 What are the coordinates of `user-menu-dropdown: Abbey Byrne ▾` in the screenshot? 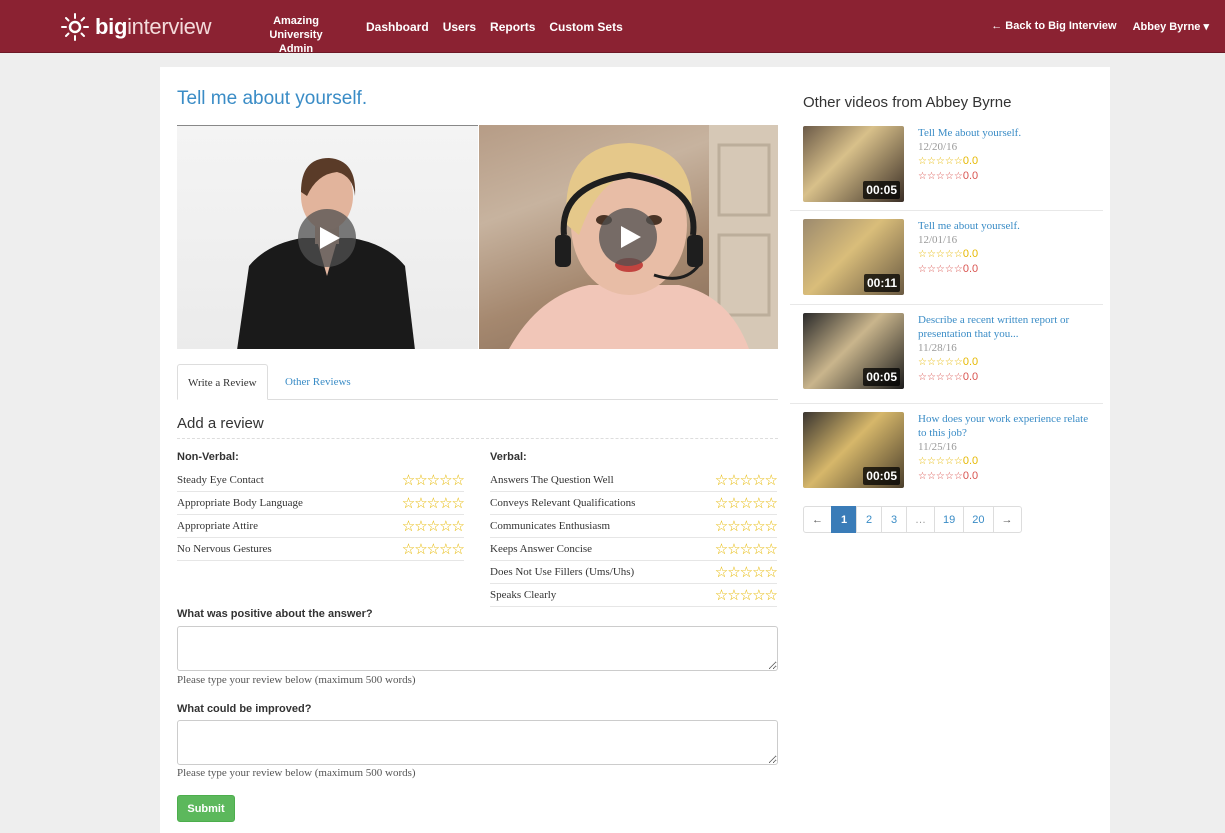 It's located at (1171, 26).